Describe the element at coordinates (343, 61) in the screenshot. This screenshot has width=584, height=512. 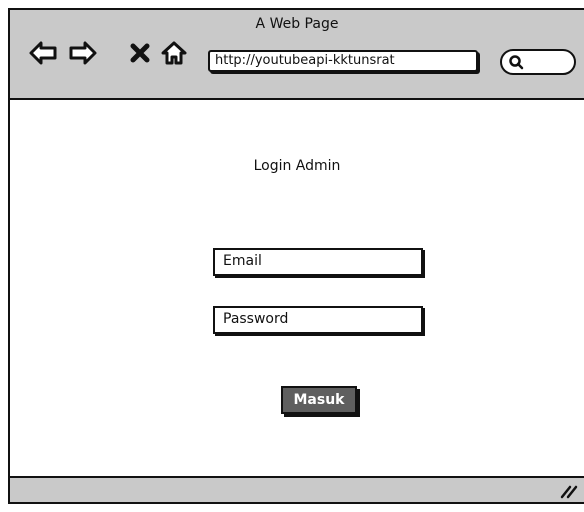
I see `url-input: http://youtubeapi-kktunsrat` at that location.